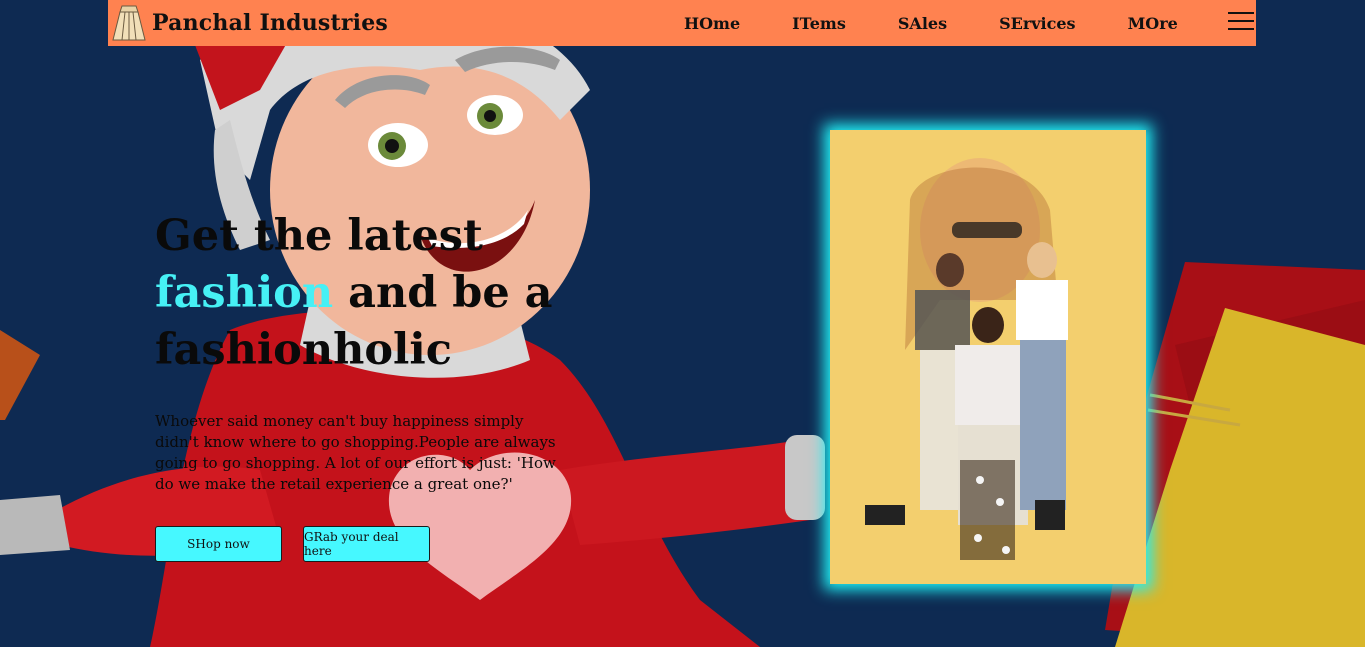 The width and height of the screenshot is (1365, 647). I want to click on nav-link-services: SErvices, so click(1037, 23).